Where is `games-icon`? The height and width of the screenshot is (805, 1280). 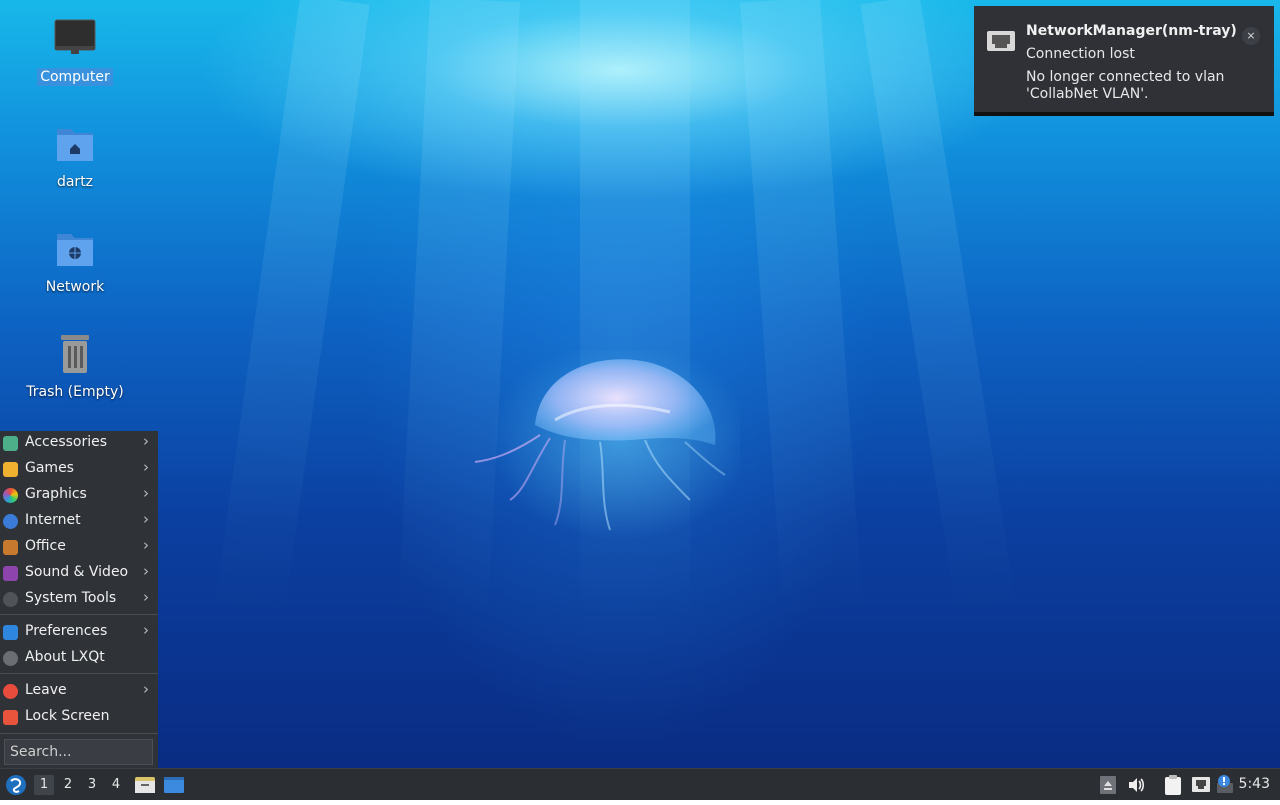
games-icon is located at coordinates (10, 469).